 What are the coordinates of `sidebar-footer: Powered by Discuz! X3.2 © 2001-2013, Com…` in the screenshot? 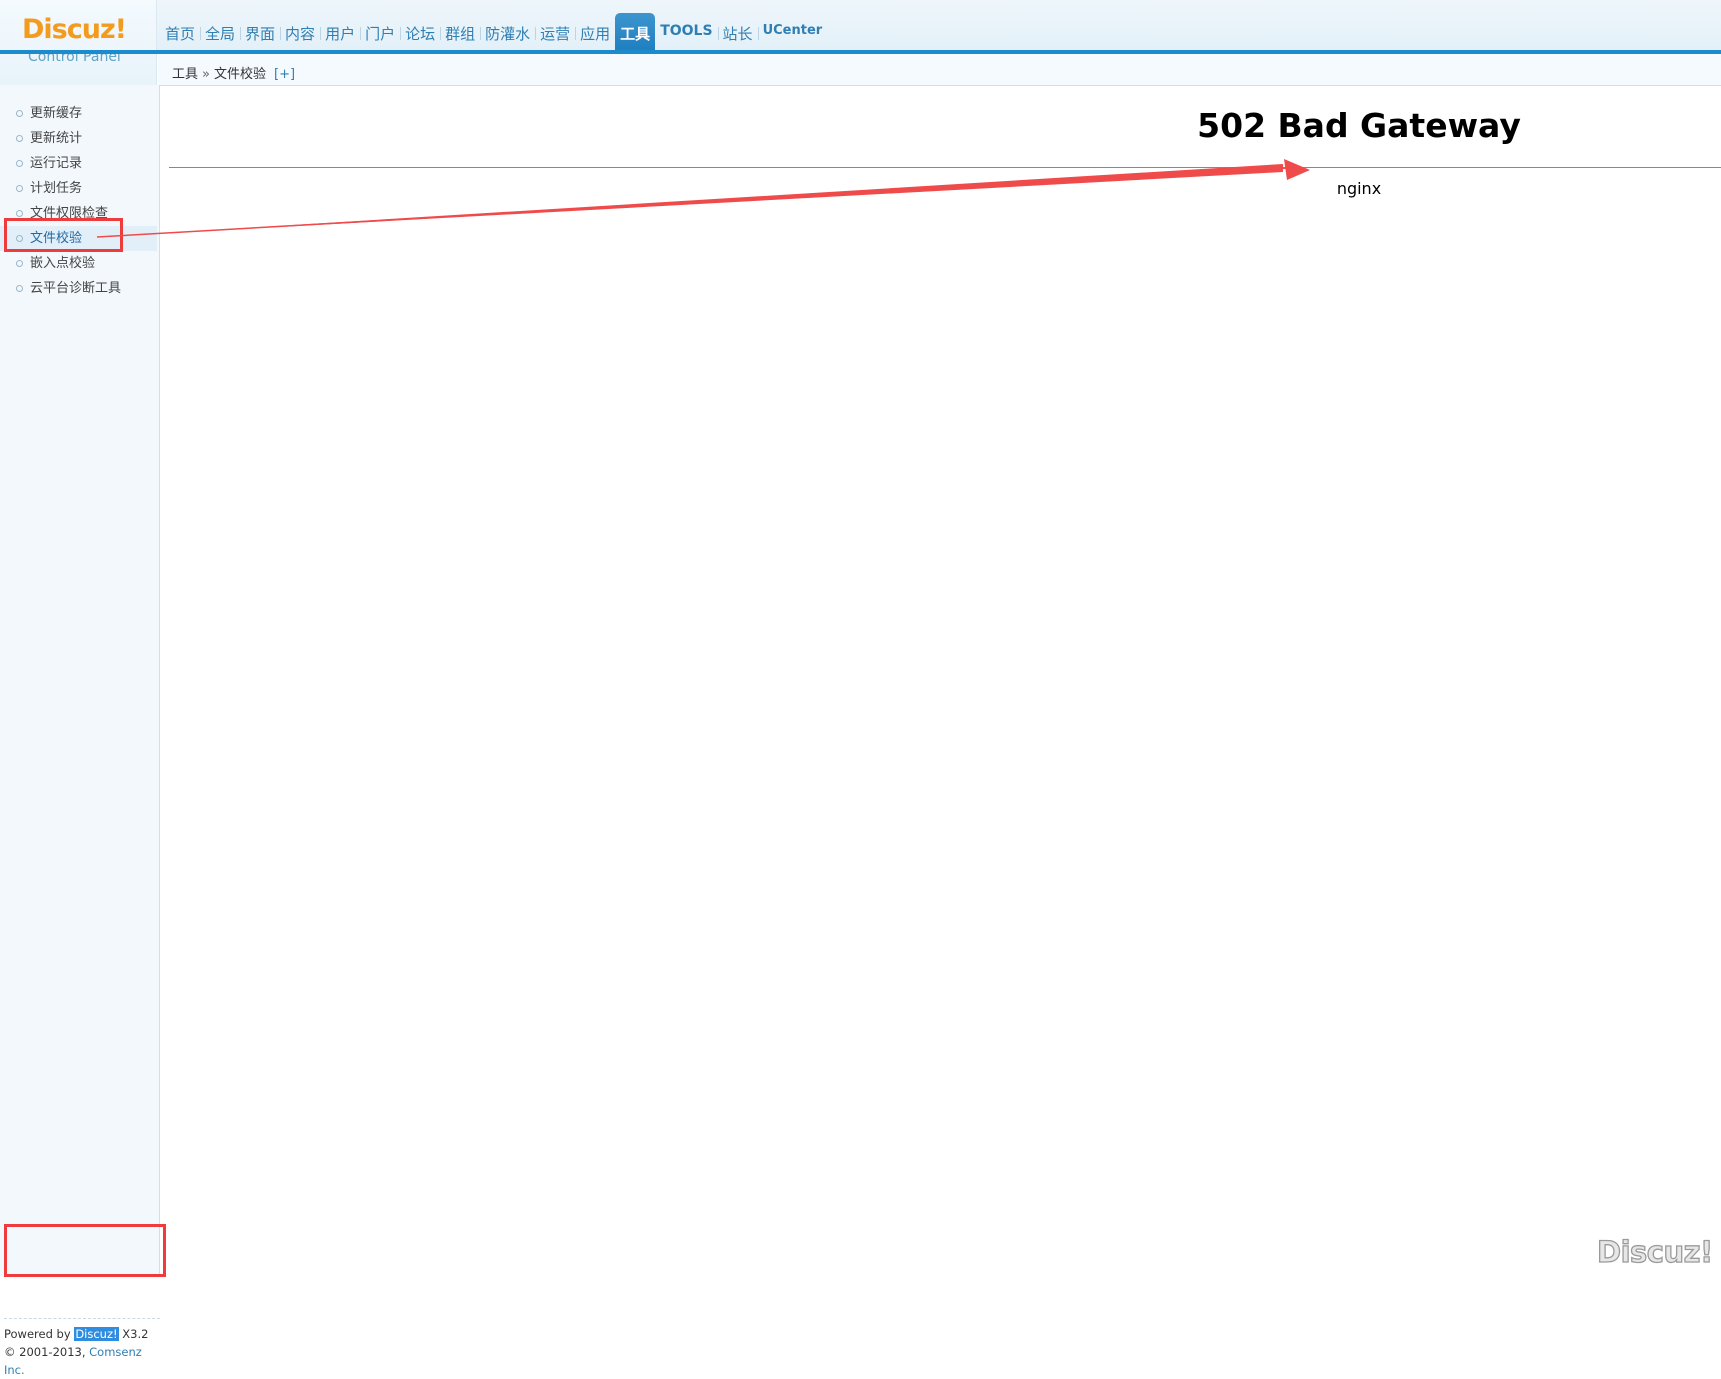 It's located at (82, 1348).